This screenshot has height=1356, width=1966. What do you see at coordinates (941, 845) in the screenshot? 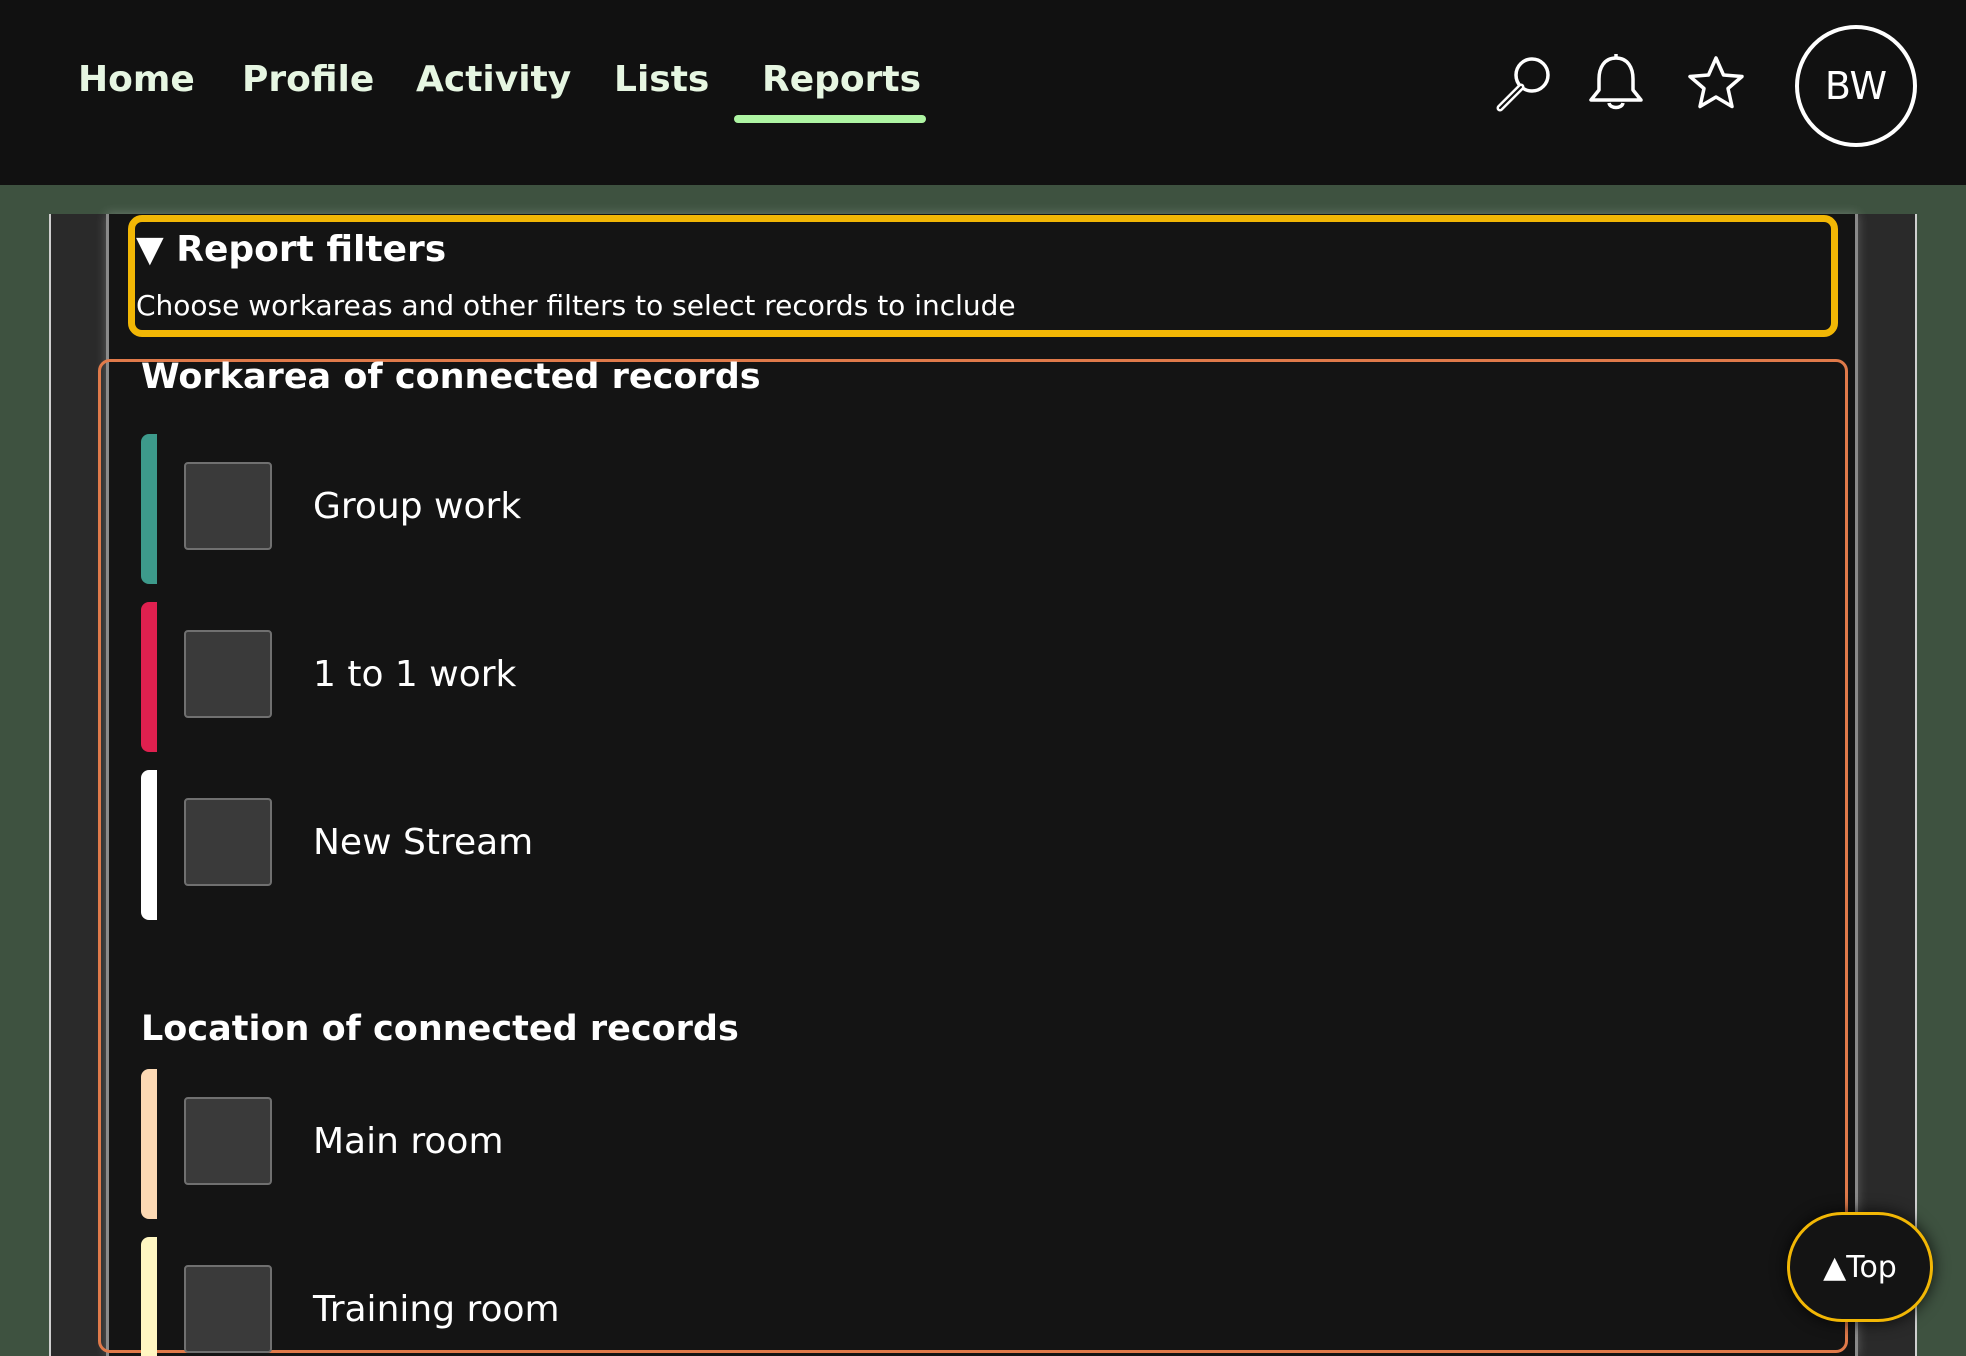
I see `workarea-option-new-stream: New Stream` at bounding box center [941, 845].